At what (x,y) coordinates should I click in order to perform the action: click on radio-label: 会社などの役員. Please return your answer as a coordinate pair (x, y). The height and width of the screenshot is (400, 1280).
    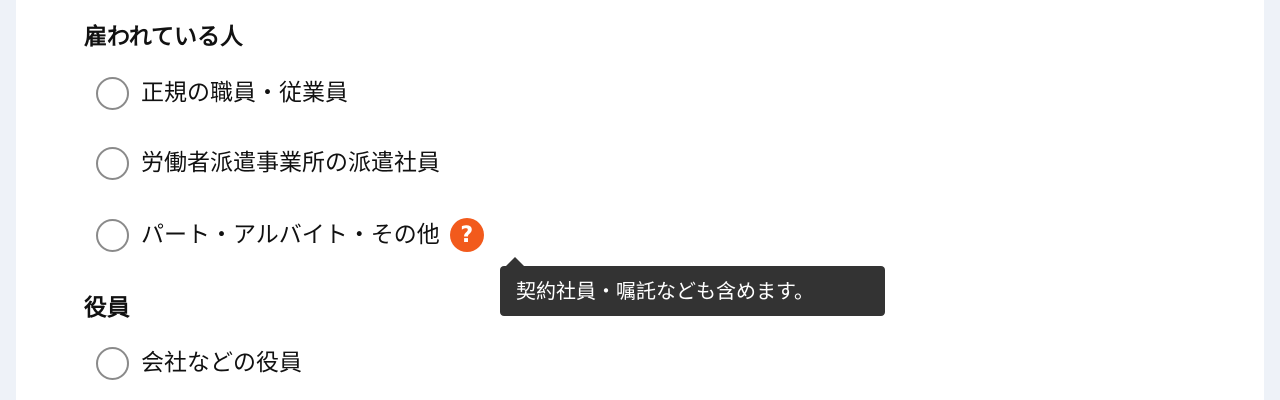
    Looking at the image, I should click on (221, 363).